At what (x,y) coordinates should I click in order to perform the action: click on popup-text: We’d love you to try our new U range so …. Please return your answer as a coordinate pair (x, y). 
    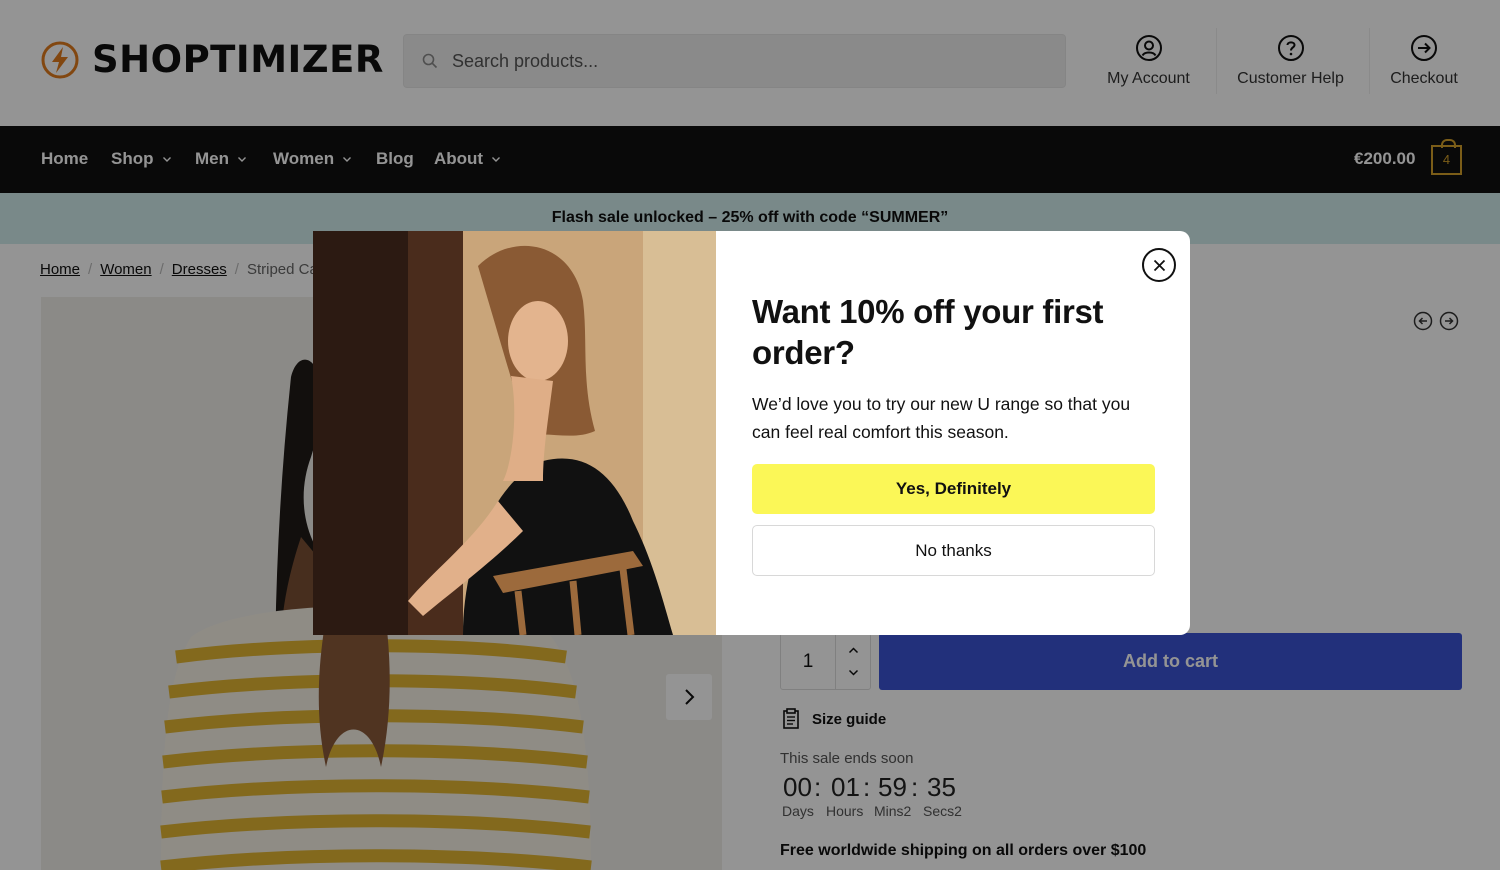
    Looking at the image, I should click on (941, 418).